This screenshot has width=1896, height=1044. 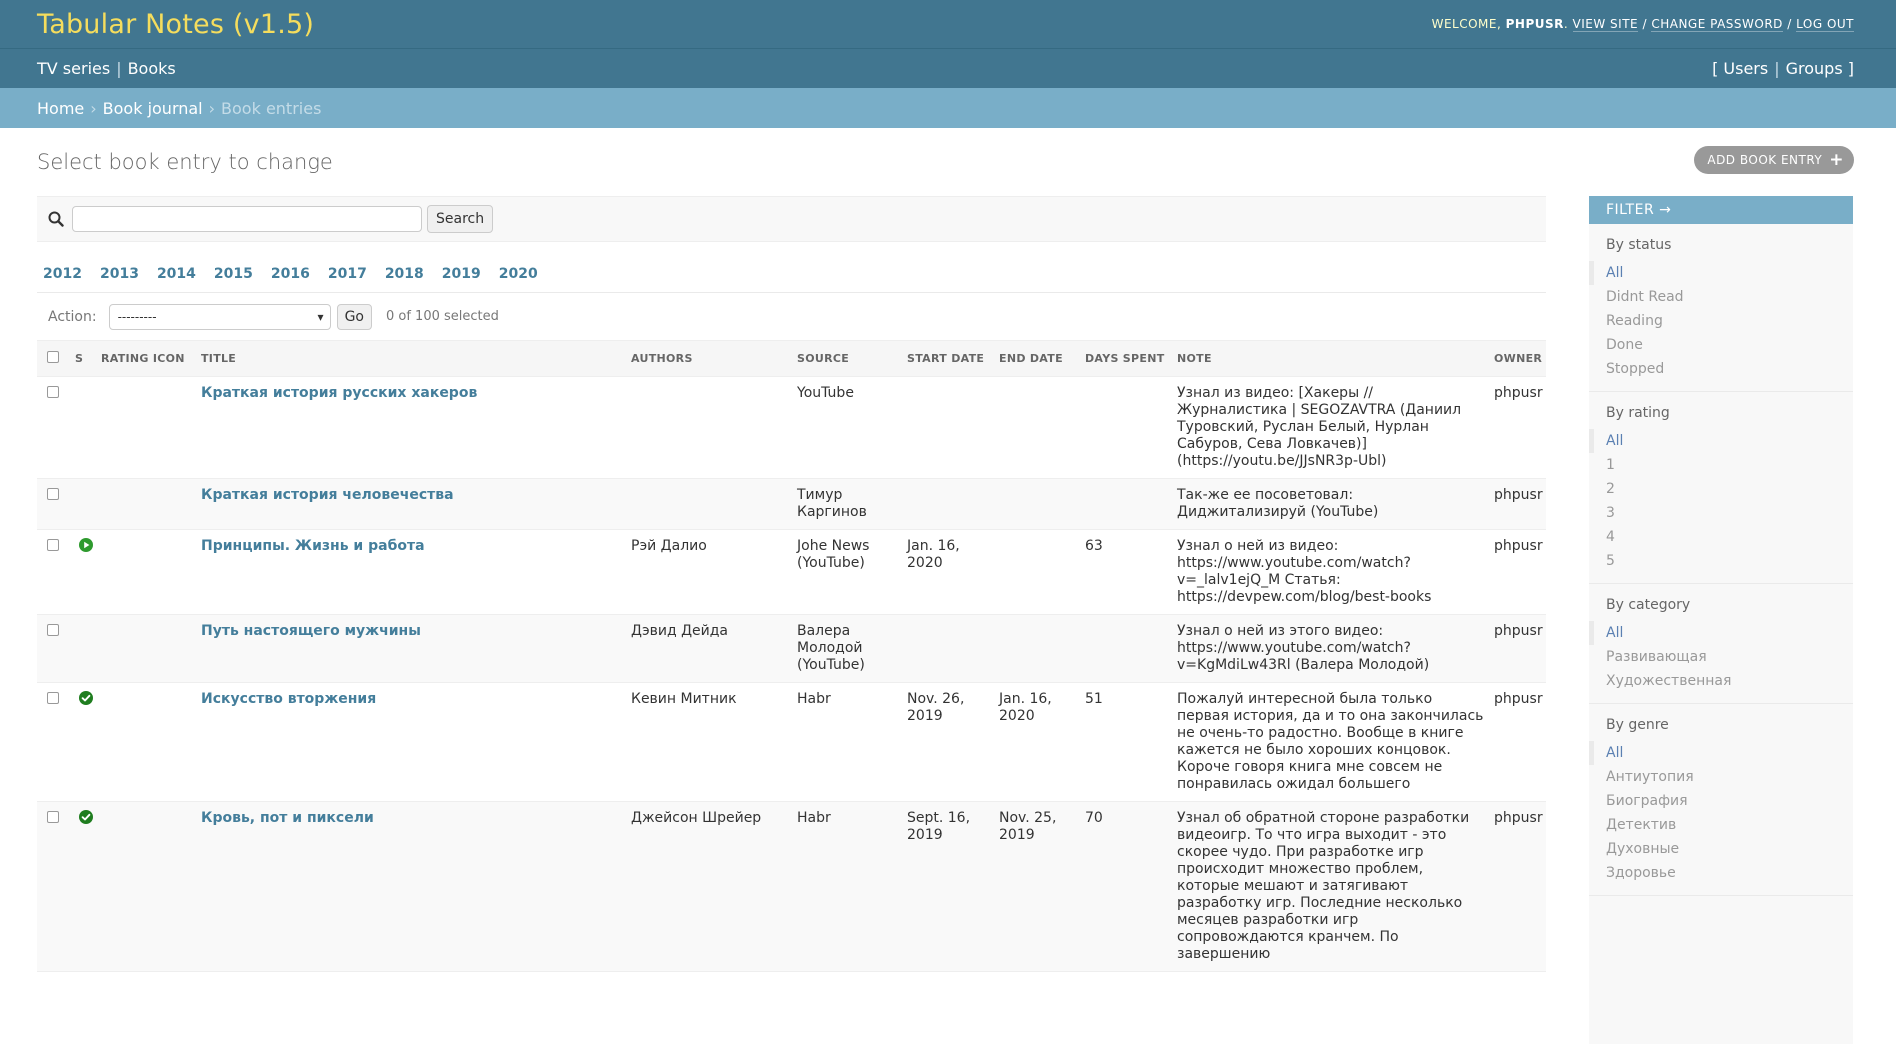 What do you see at coordinates (147, 359) in the screenshot?
I see `column-header: RATING ICON` at bounding box center [147, 359].